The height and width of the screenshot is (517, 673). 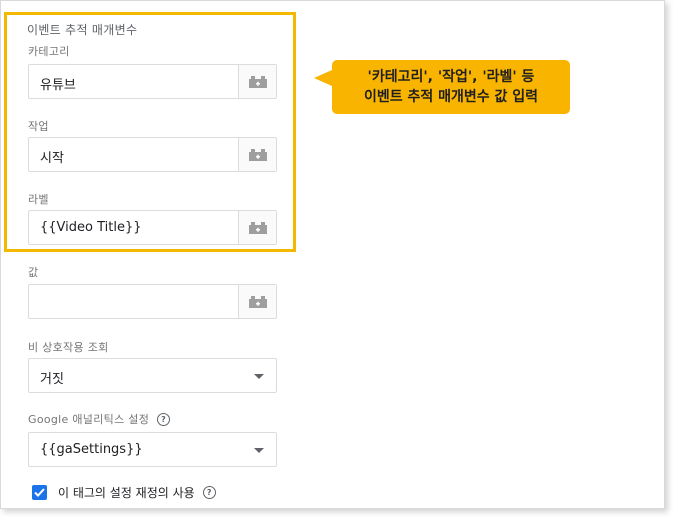 I want to click on override-checkbox-row: 이 태그의 설정 재정의 사용 ?, so click(x=124, y=492).